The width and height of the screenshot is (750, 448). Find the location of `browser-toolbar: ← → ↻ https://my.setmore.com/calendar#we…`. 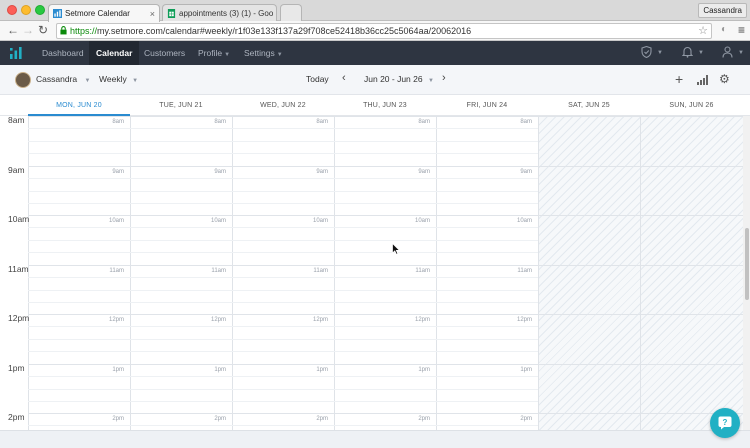

browser-toolbar: ← → ↻ https://my.setmore.com/calendar#we… is located at coordinates (375, 31).